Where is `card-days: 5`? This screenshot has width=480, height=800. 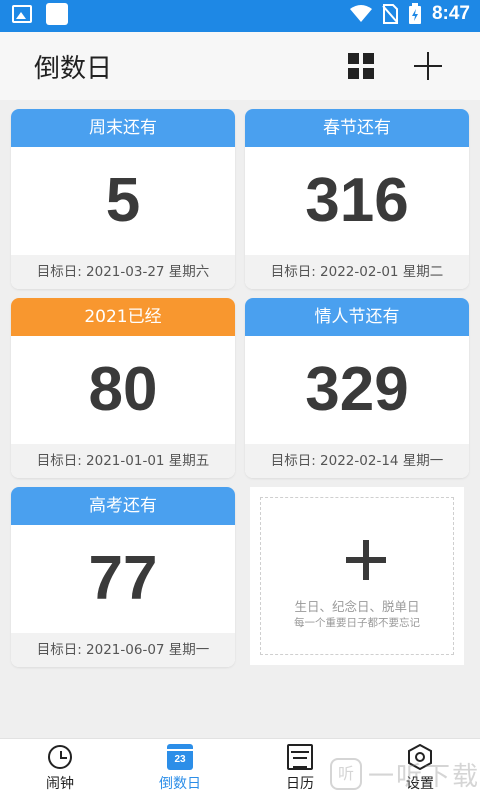
card-days: 5 is located at coordinates (123, 200).